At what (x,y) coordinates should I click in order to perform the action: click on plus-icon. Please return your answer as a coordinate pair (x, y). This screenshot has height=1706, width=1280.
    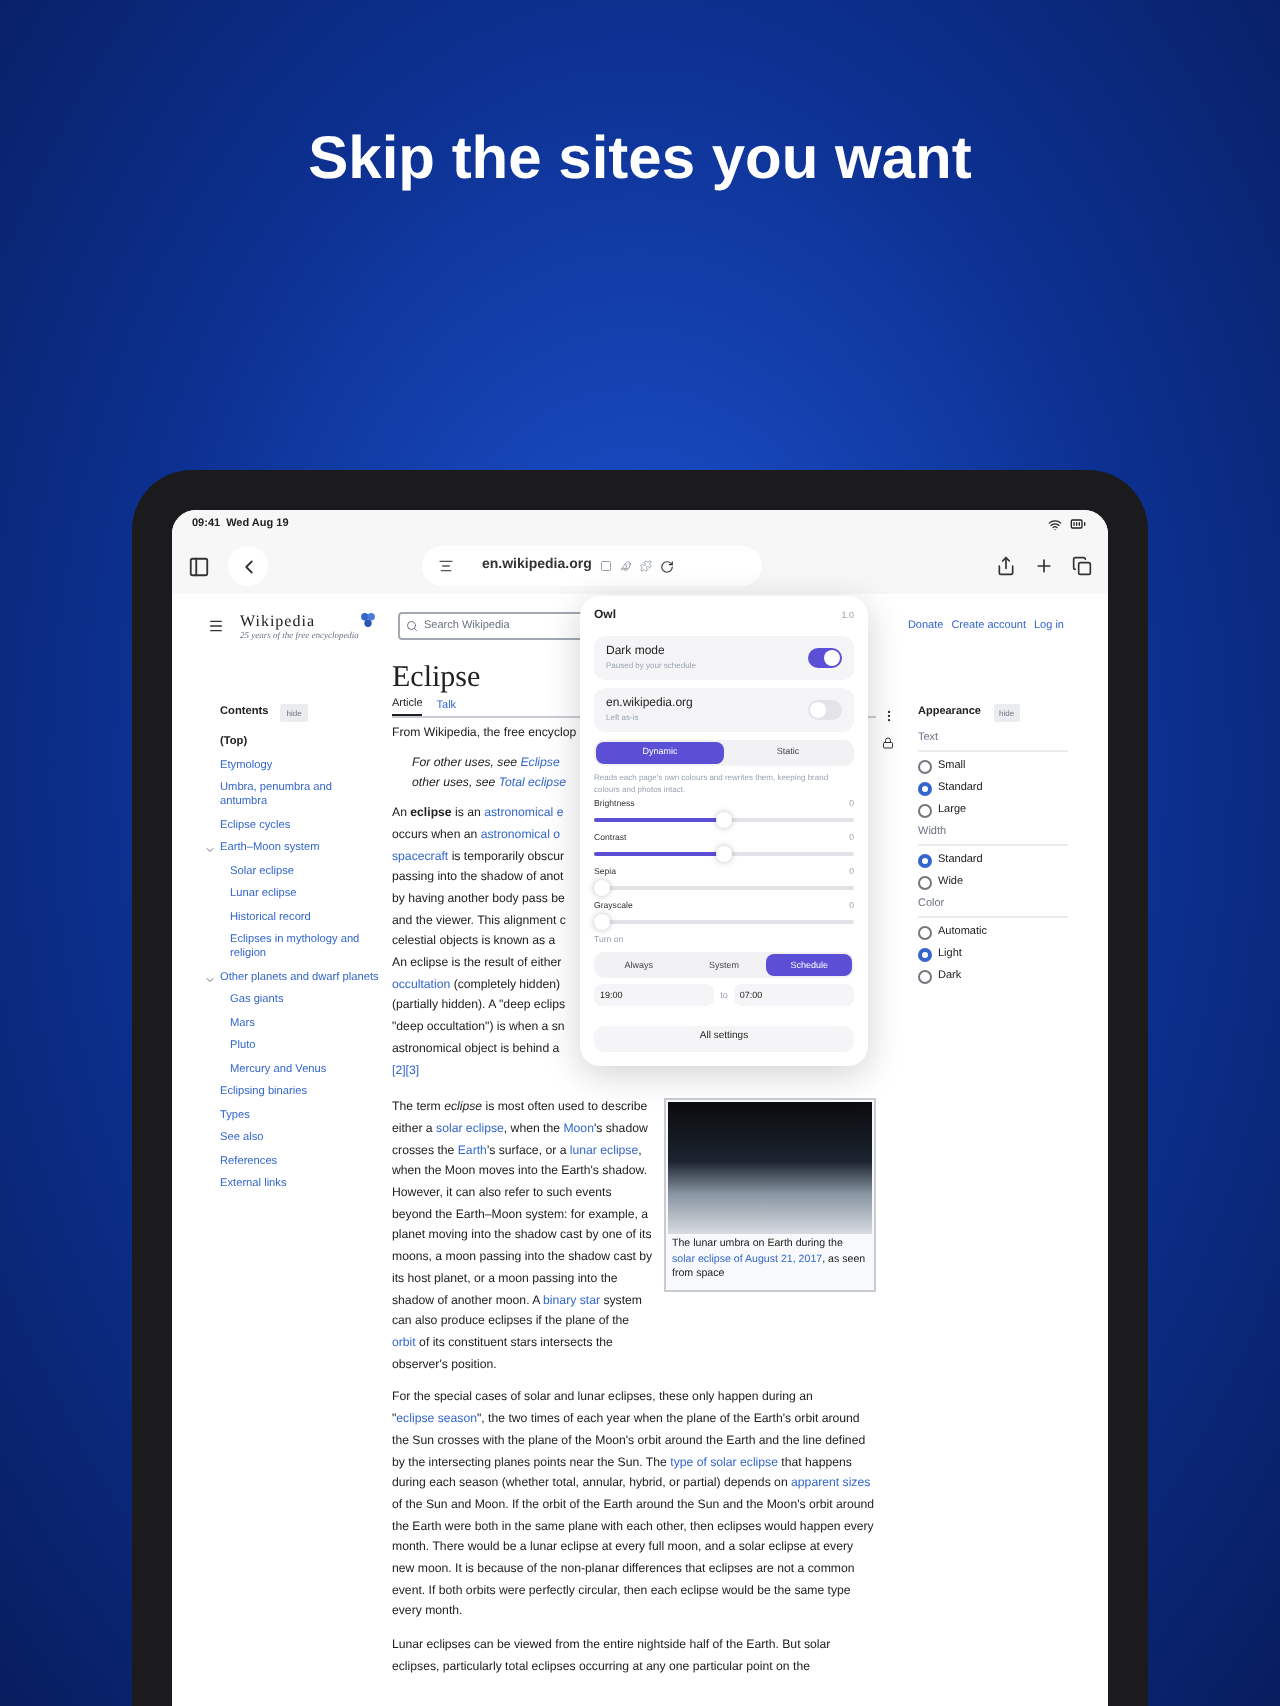
    Looking at the image, I should click on (1044, 566).